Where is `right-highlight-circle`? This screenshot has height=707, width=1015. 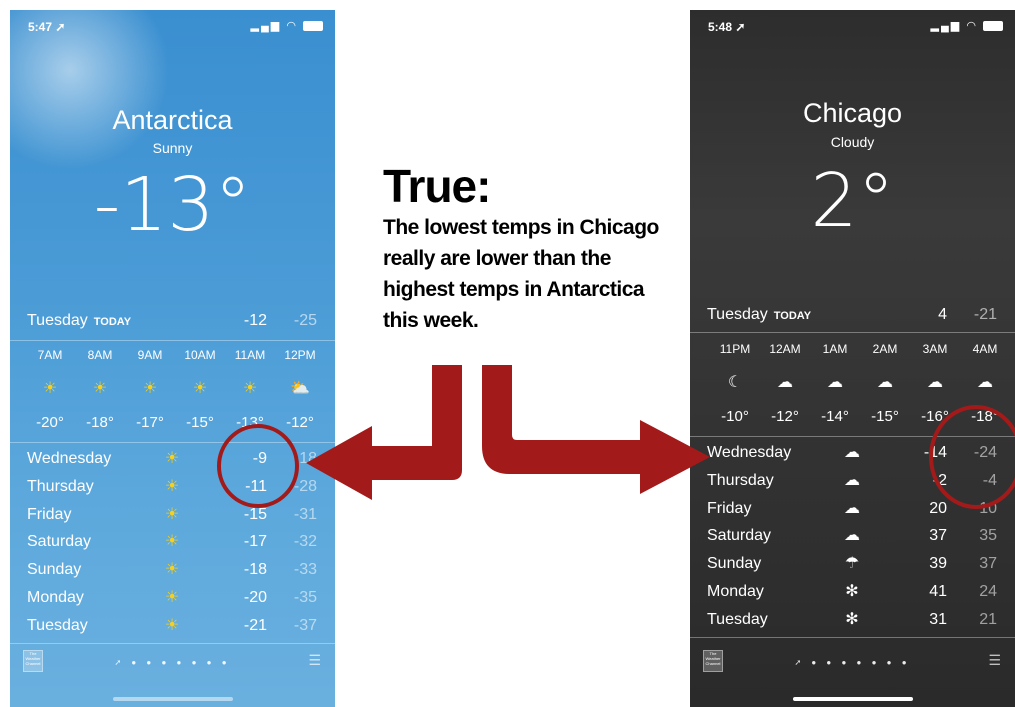 right-highlight-circle is located at coordinates (972, 457).